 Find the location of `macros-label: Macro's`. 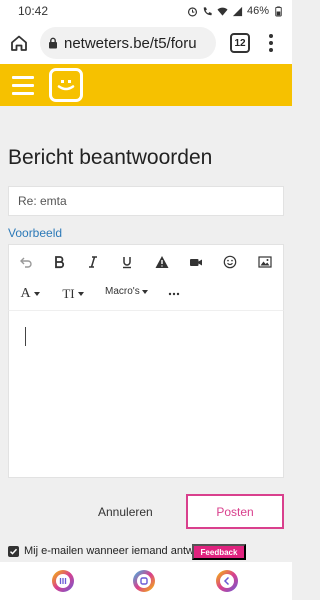

macros-label: Macro's is located at coordinates (122, 291).